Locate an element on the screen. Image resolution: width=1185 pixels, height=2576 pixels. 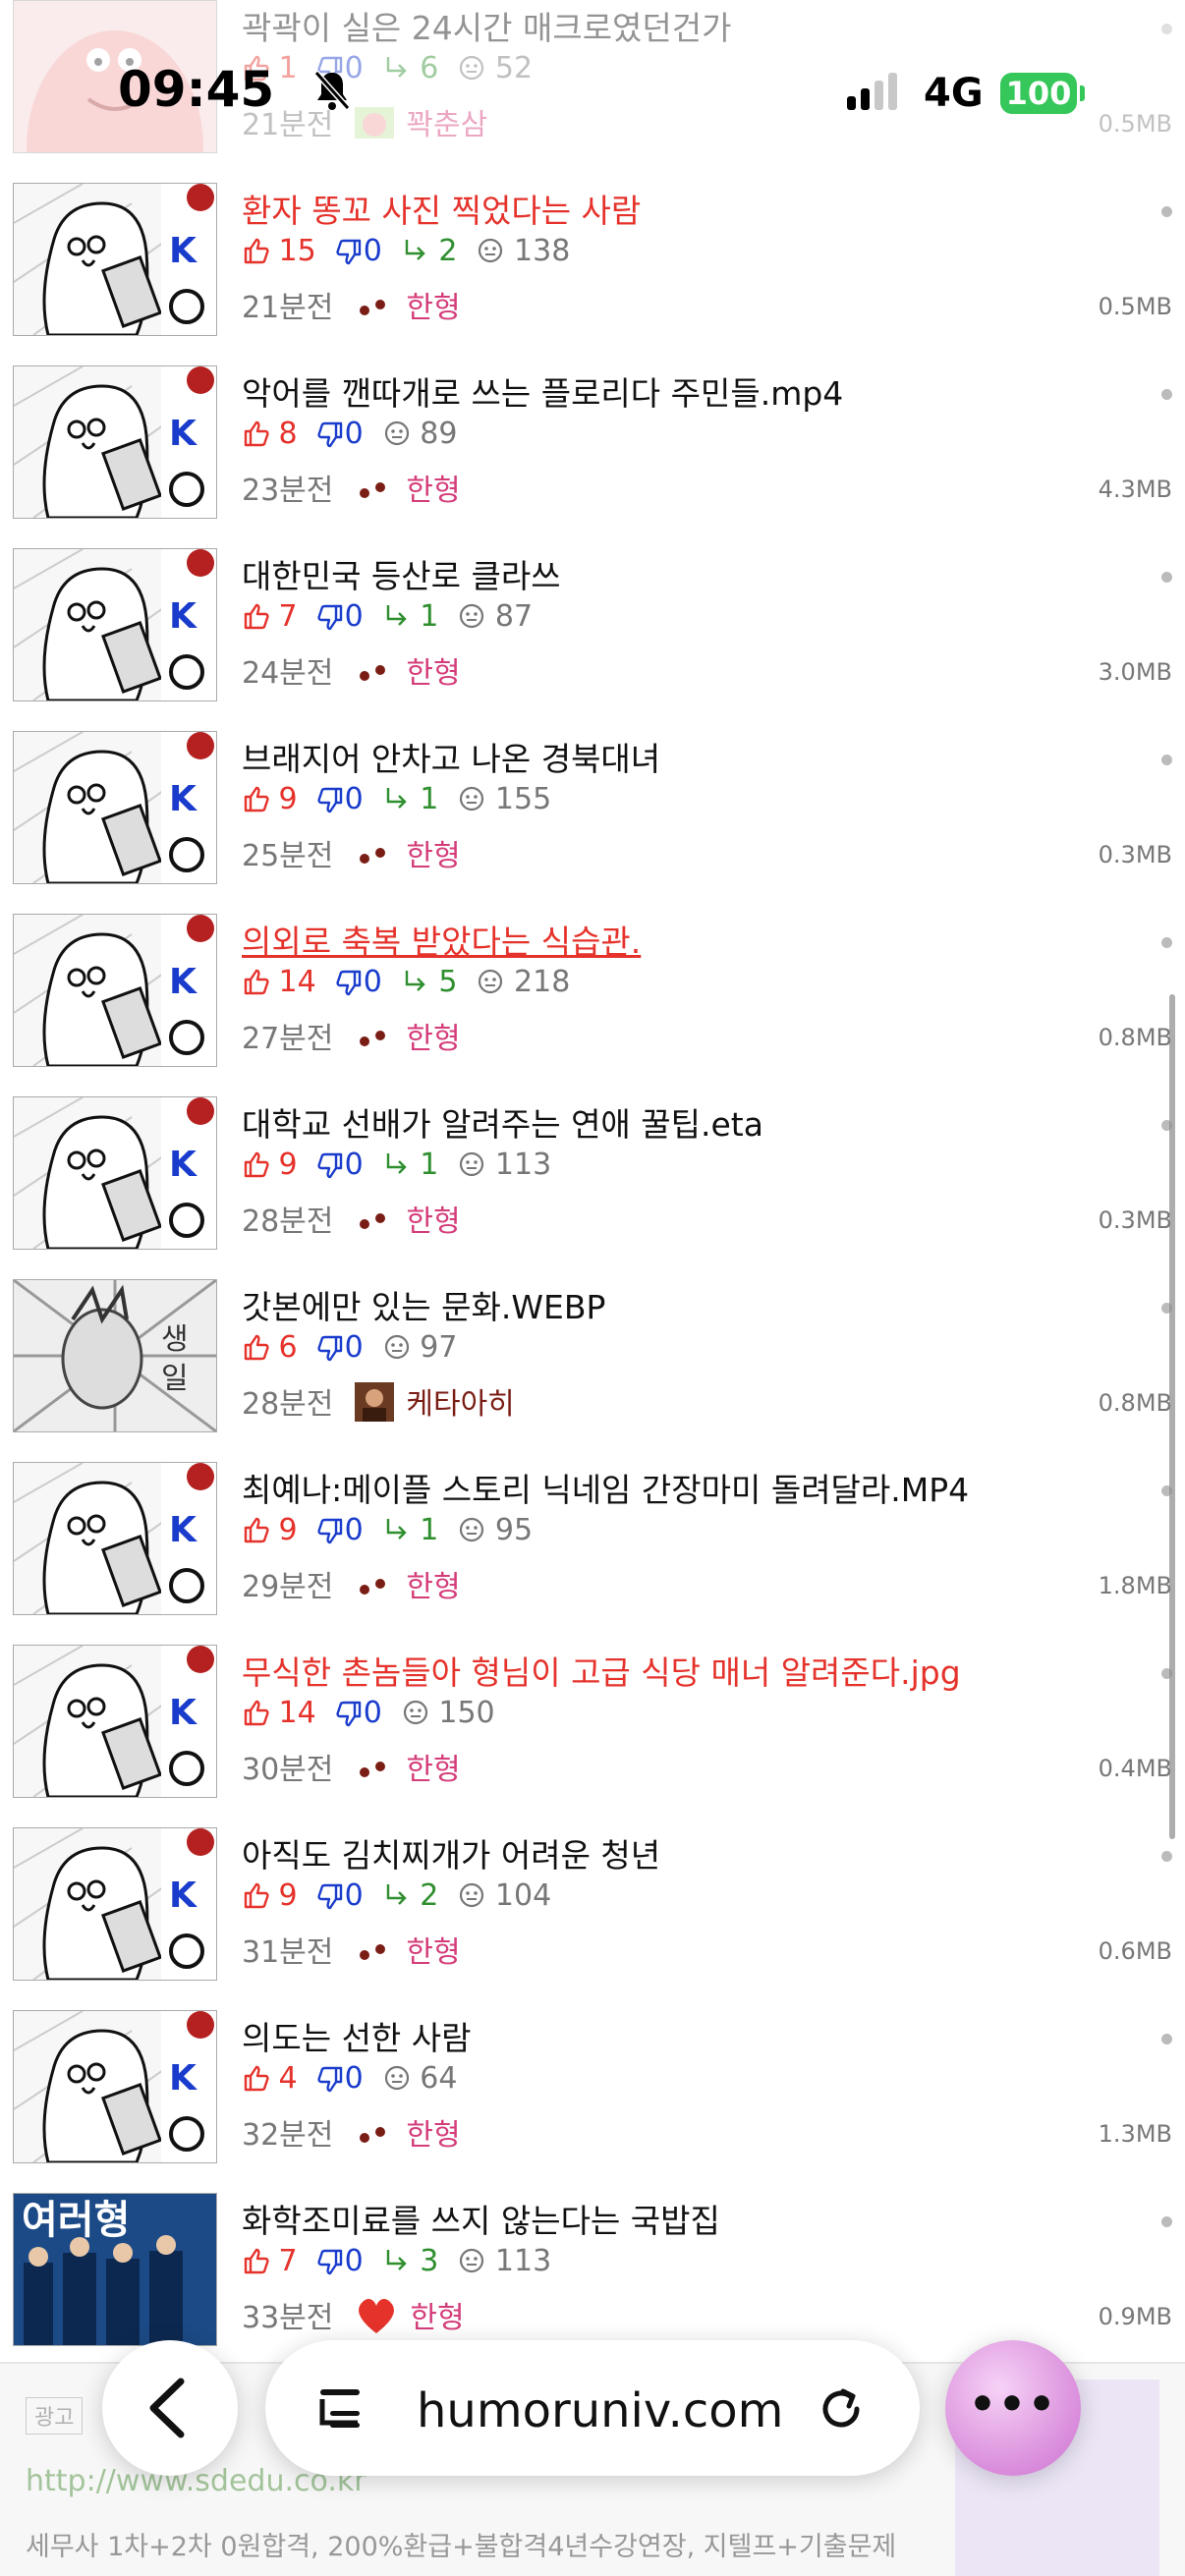
file-size: 1.8MB is located at coordinates (1135, 1585).